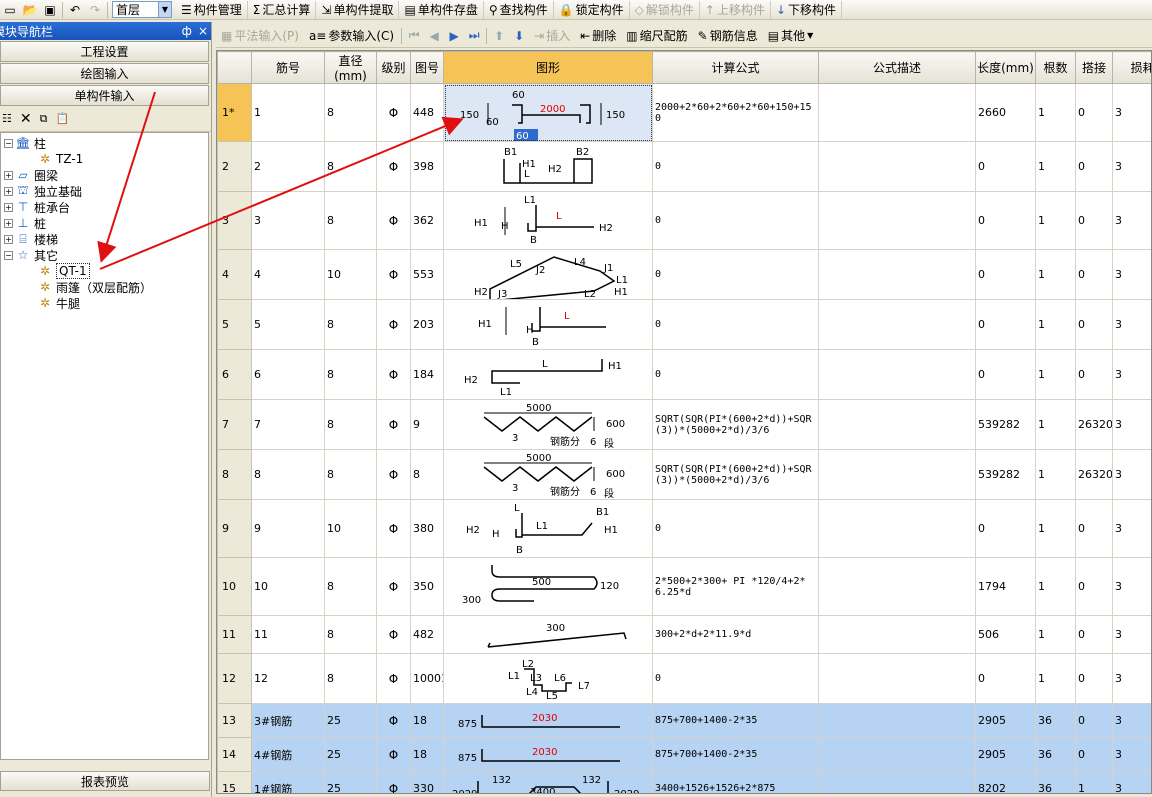  I want to click on save-component-button: ▤ 单构件存盘, so click(441, 9).